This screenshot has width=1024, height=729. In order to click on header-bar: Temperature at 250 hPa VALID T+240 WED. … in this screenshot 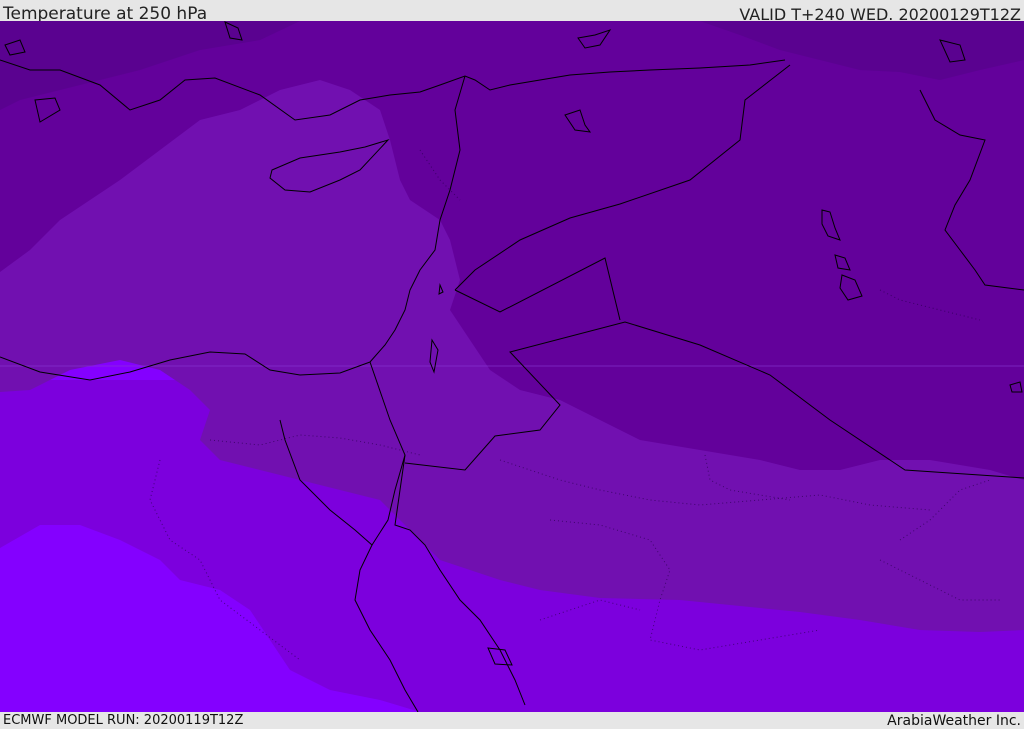, I will do `click(512, 12)`.